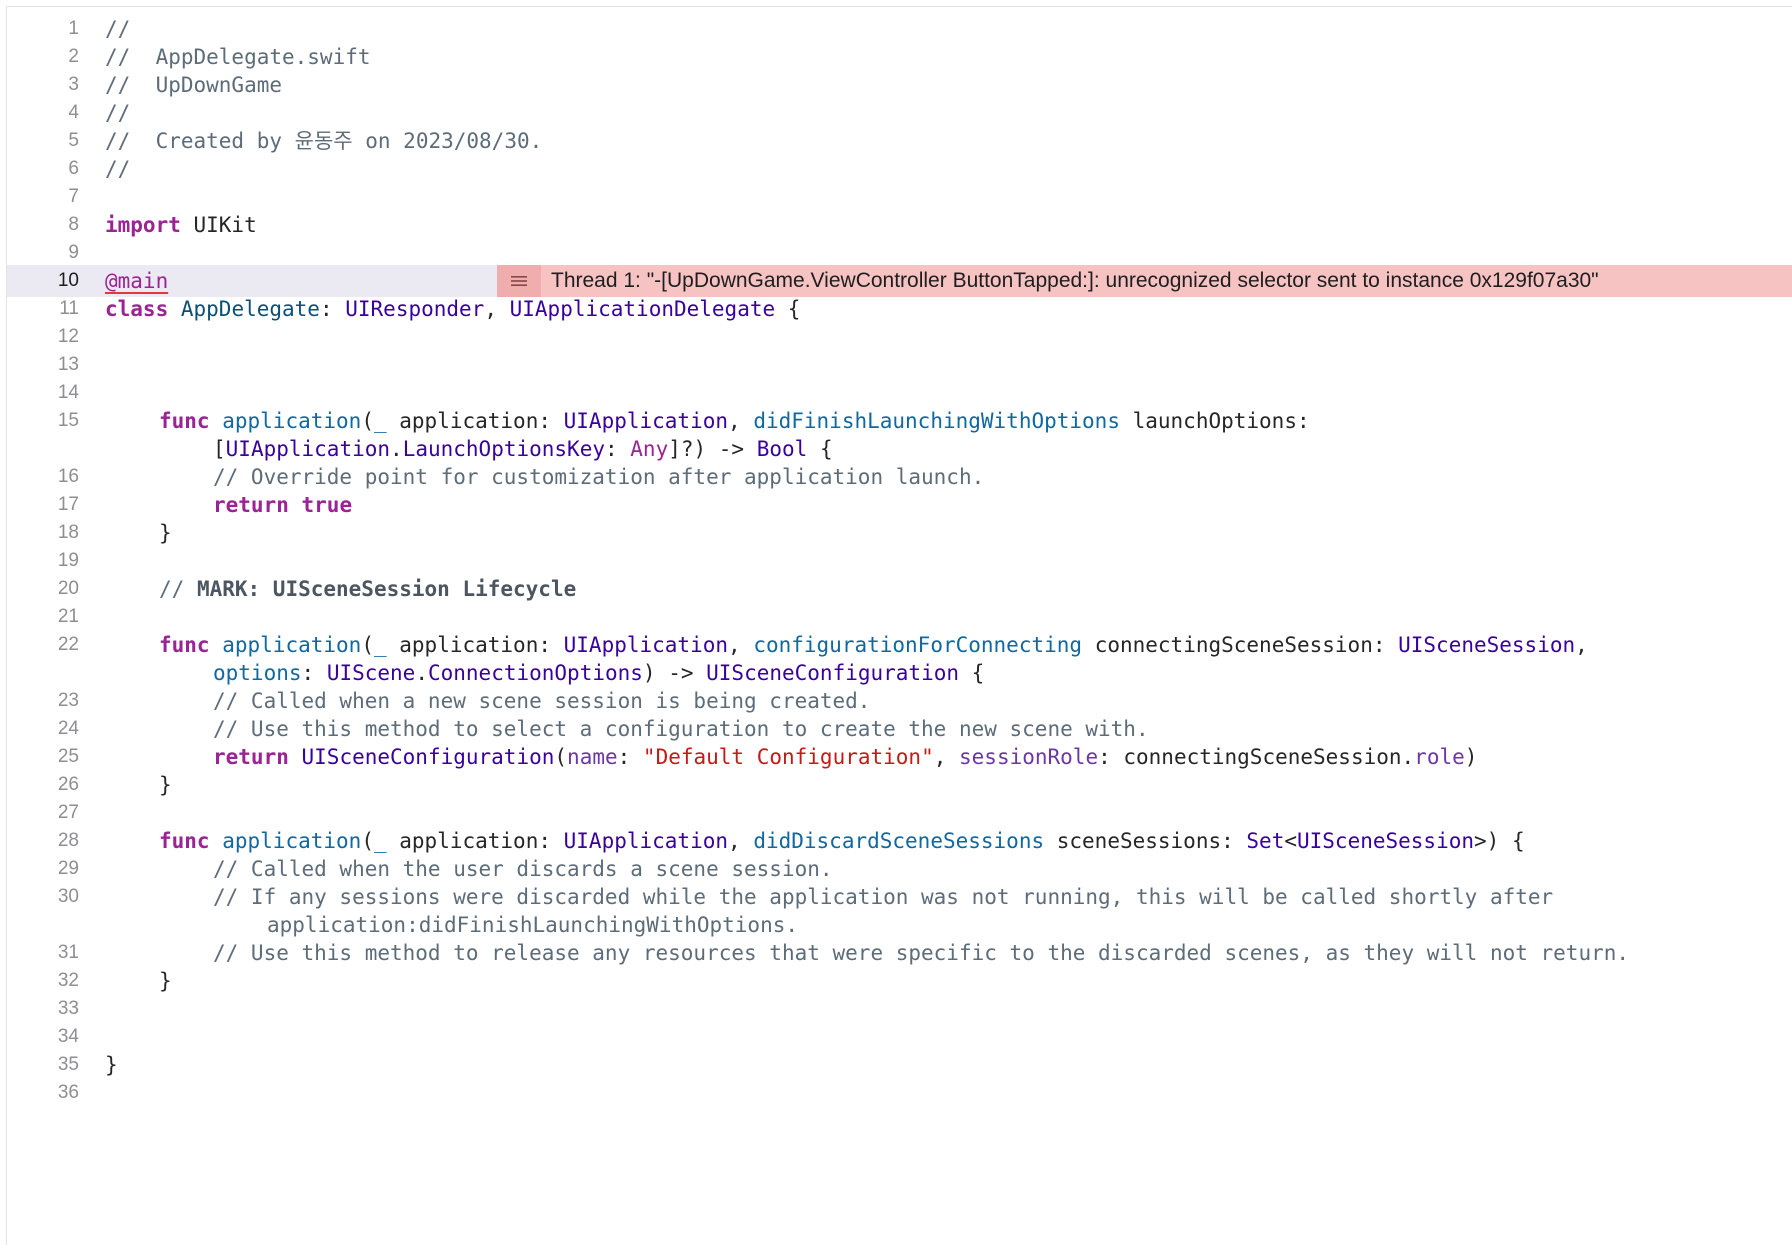 This screenshot has width=1792, height=1245. I want to click on code-token: >) {, so click(1499, 841).